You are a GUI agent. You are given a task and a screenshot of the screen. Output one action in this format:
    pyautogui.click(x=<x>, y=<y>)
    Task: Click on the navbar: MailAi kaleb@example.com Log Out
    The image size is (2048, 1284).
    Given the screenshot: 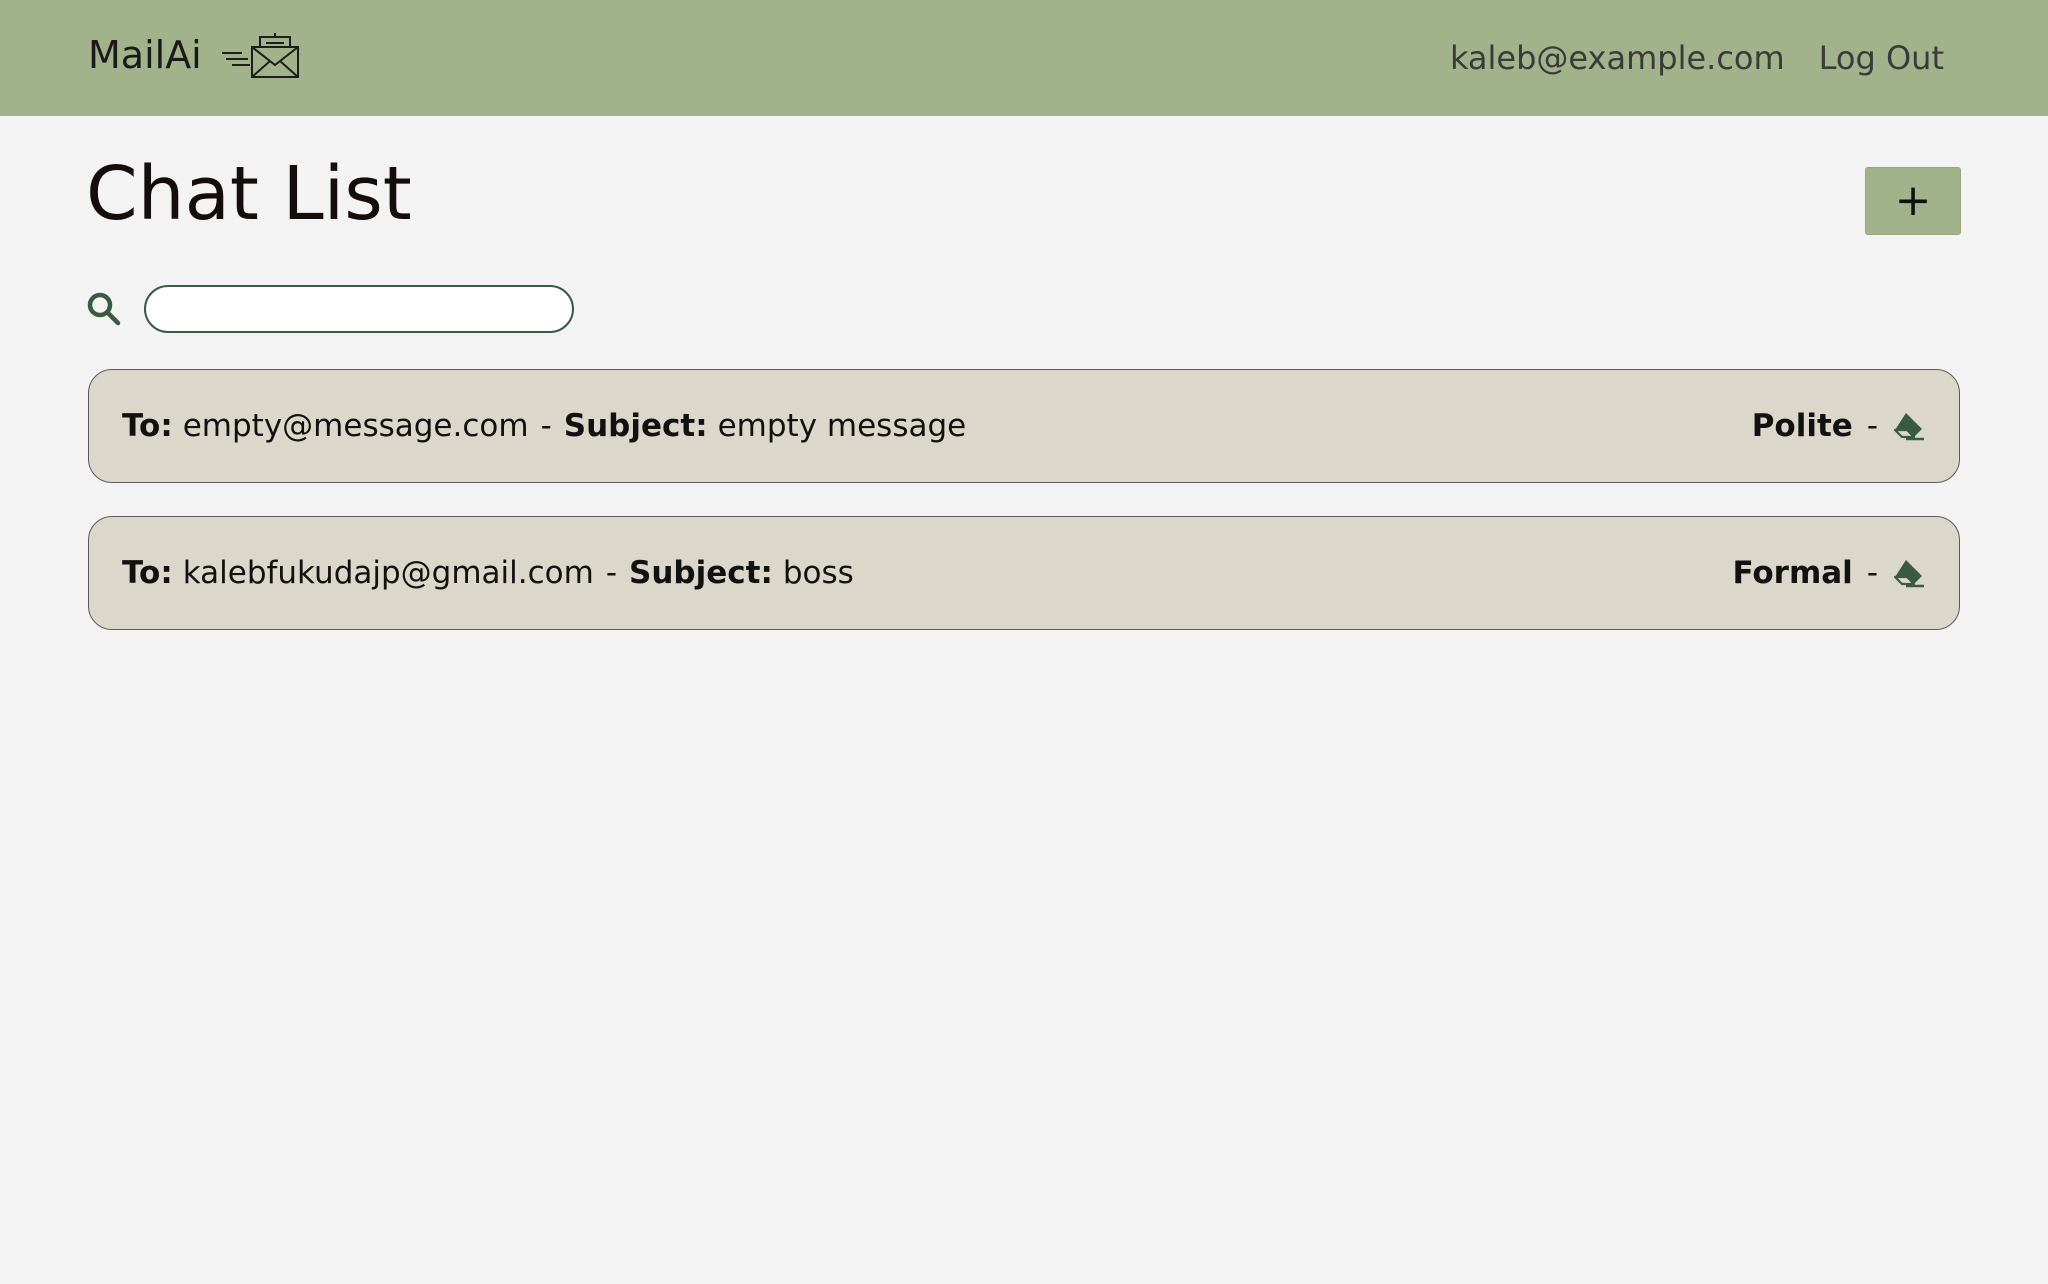 What is the action you would take?
    pyautogui.click(x=1024, y=58)
    